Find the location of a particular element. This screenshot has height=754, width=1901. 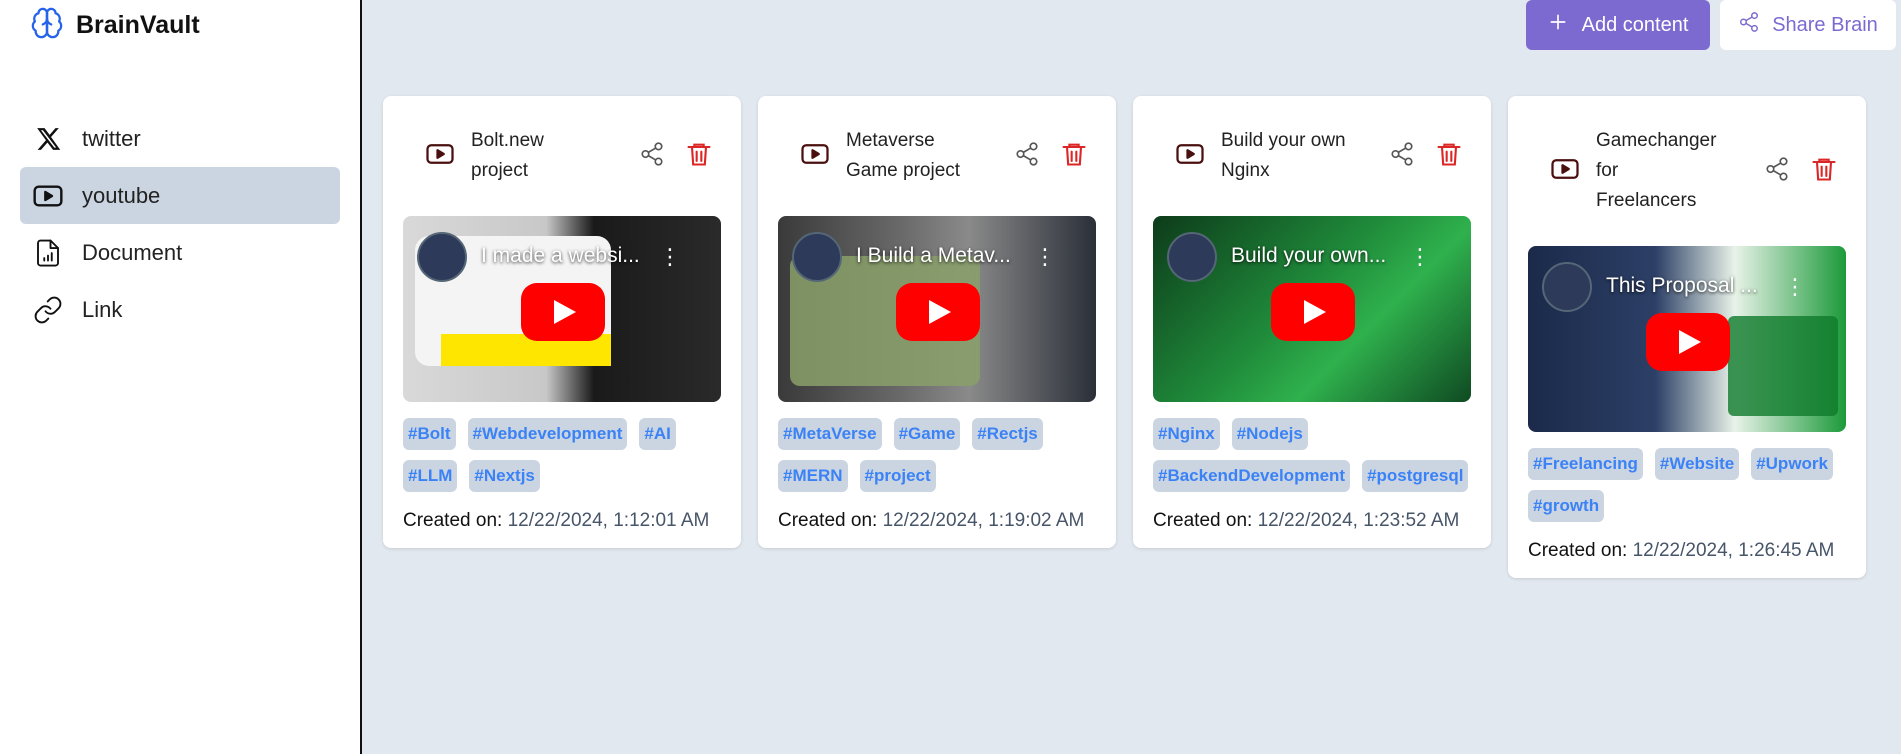

tag-list: #Bolt #Webdevelopment #AI #LLM #Nextjs is located at coordinates (562, 455).